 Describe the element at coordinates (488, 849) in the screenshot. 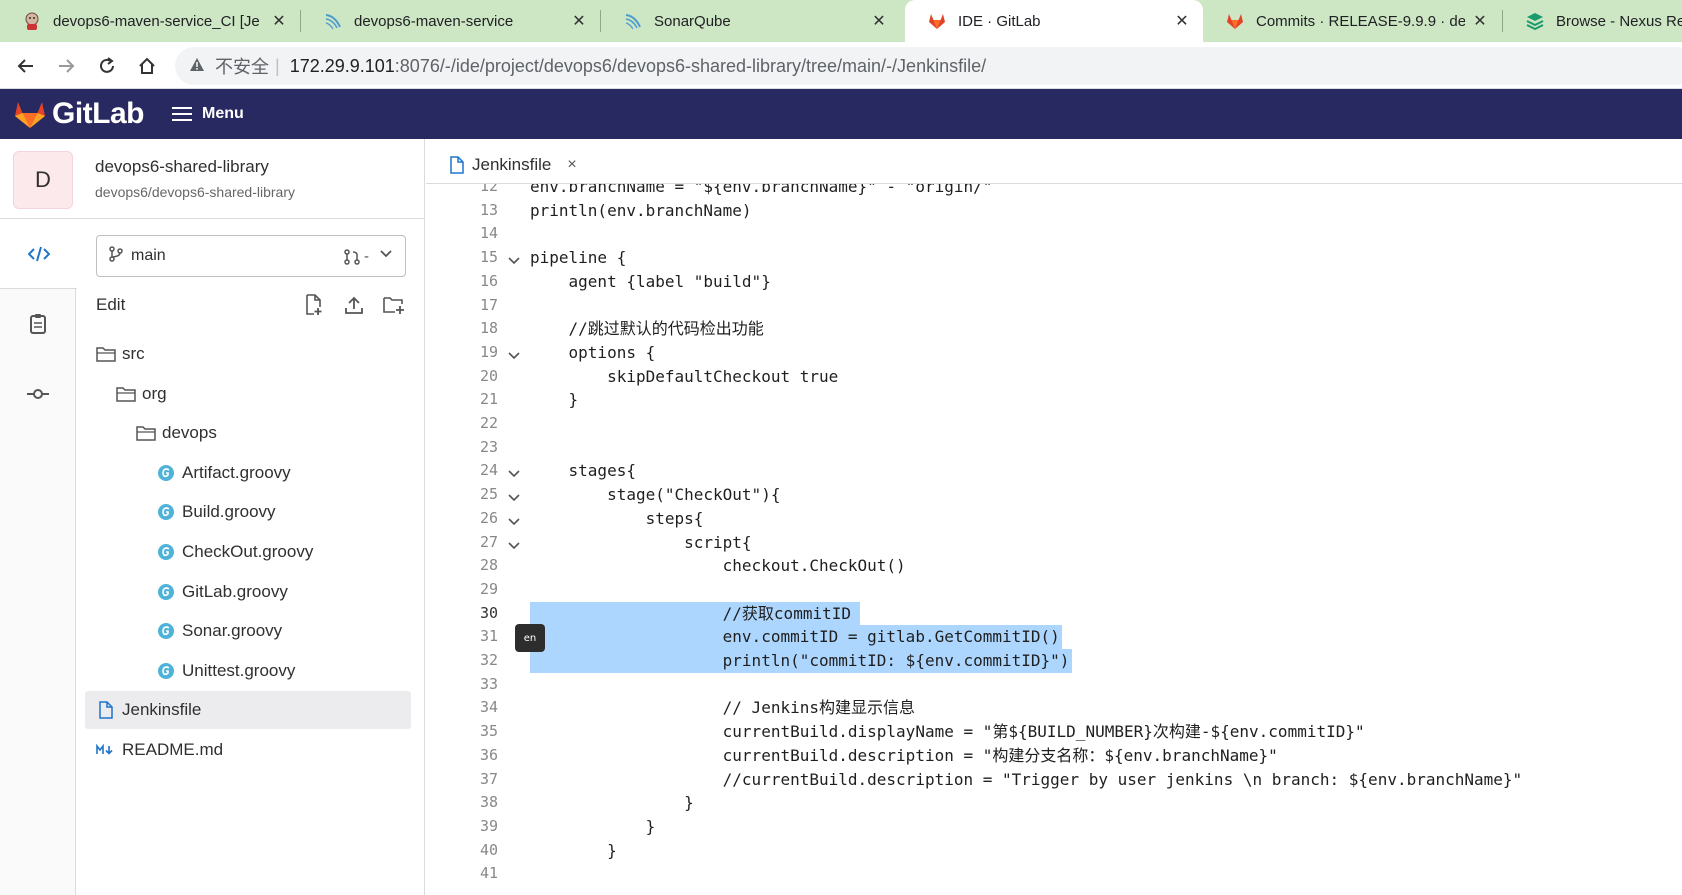

I see `line-number: 40` at that location.